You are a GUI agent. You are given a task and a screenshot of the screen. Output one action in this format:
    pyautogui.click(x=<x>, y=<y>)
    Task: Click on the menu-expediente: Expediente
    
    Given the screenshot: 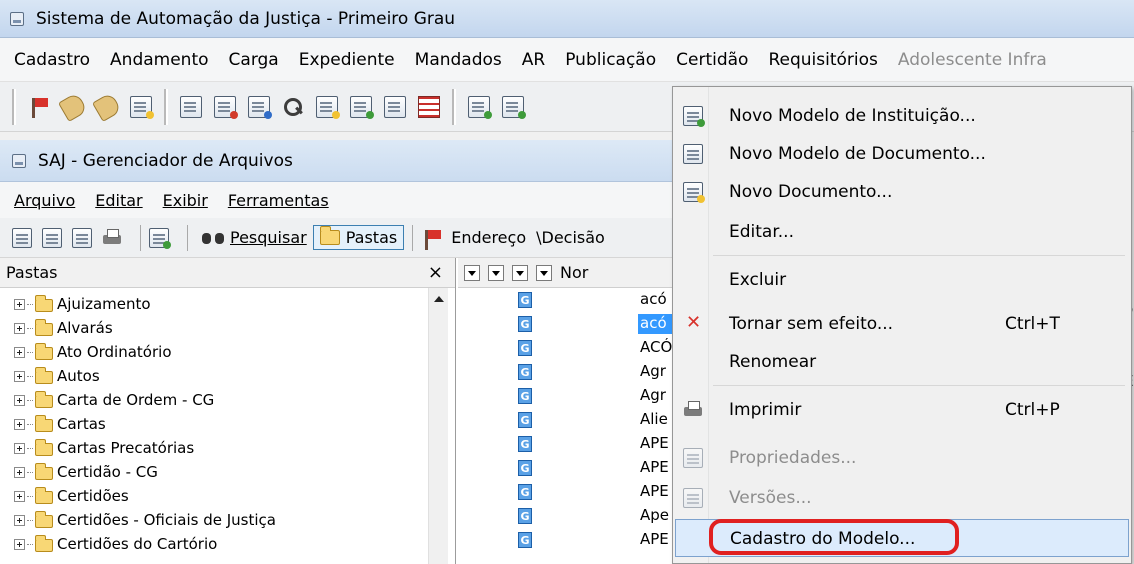 What is the action you would take?
    pyautogui.click(x=347, y=60)
    